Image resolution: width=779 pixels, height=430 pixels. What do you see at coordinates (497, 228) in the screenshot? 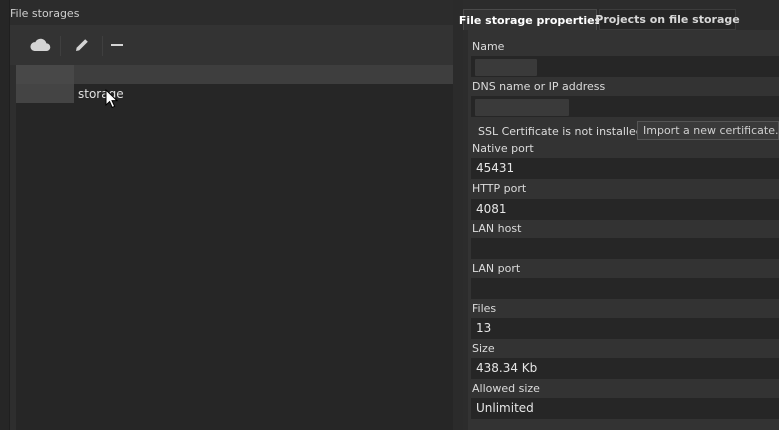
I see `lan-host-label: LAN host` at bounding box center [497, 228].